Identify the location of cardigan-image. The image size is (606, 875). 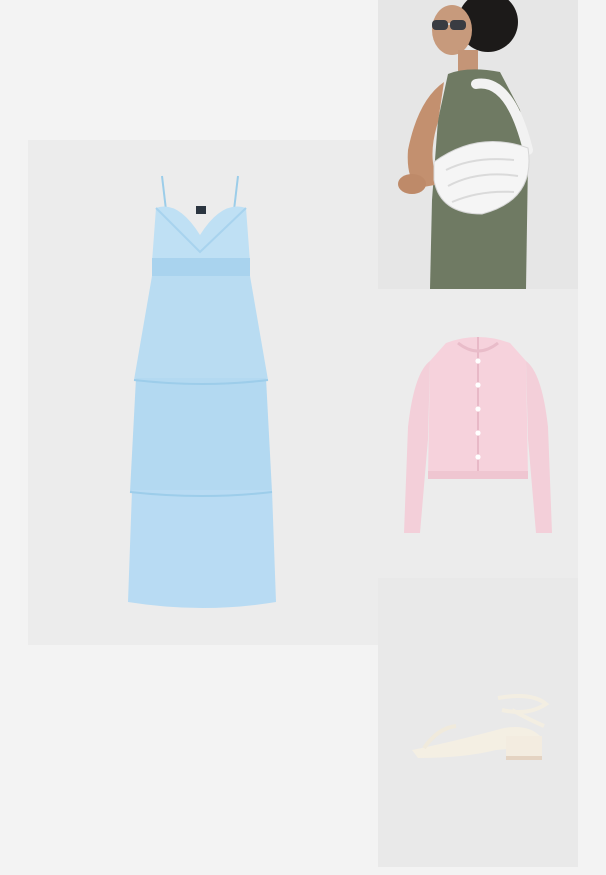
(478, 433).